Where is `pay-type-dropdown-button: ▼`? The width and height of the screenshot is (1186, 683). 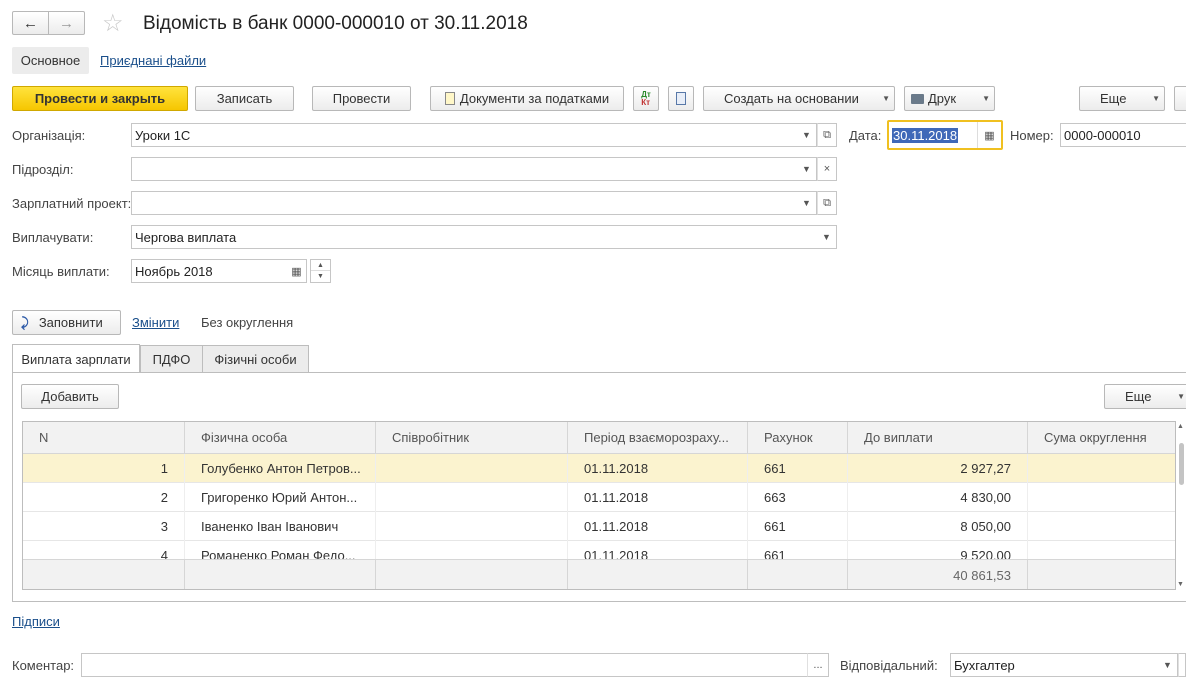 pay-type-dropdown-button: ▼ is located at coordinates (827, 237).